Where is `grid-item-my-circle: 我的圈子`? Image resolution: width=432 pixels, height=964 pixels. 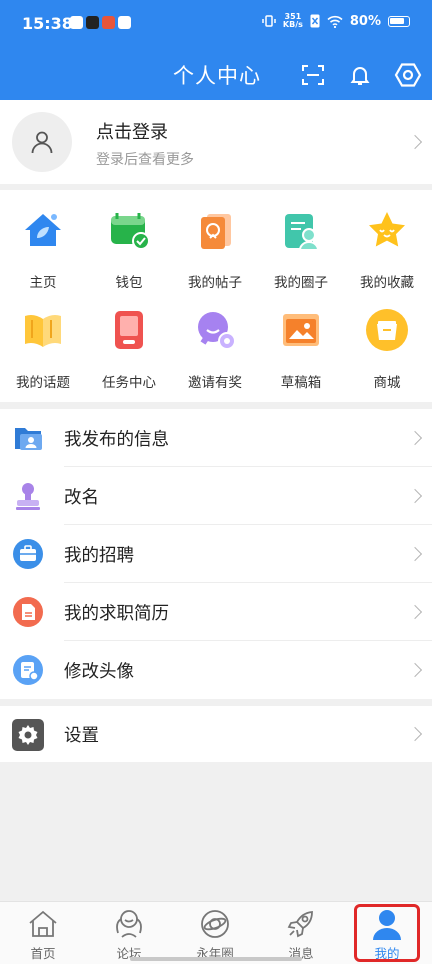
grid-item-my-circle: 我的圈子 is located at coordinates (301, 240).